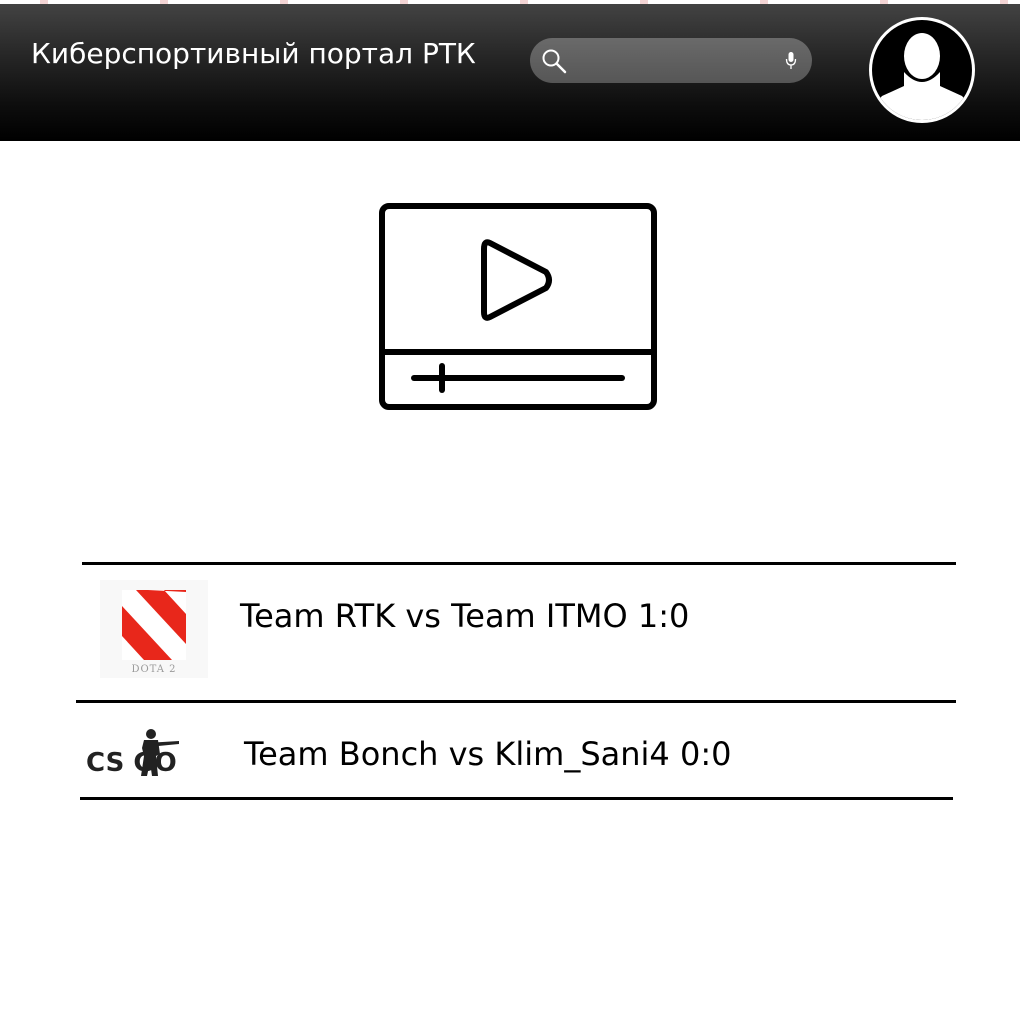 The height and width of the screenshot is (1020, 1020). Describe the element at coordinates (676, 61) in the screenshot. I see `search-input` at that location.